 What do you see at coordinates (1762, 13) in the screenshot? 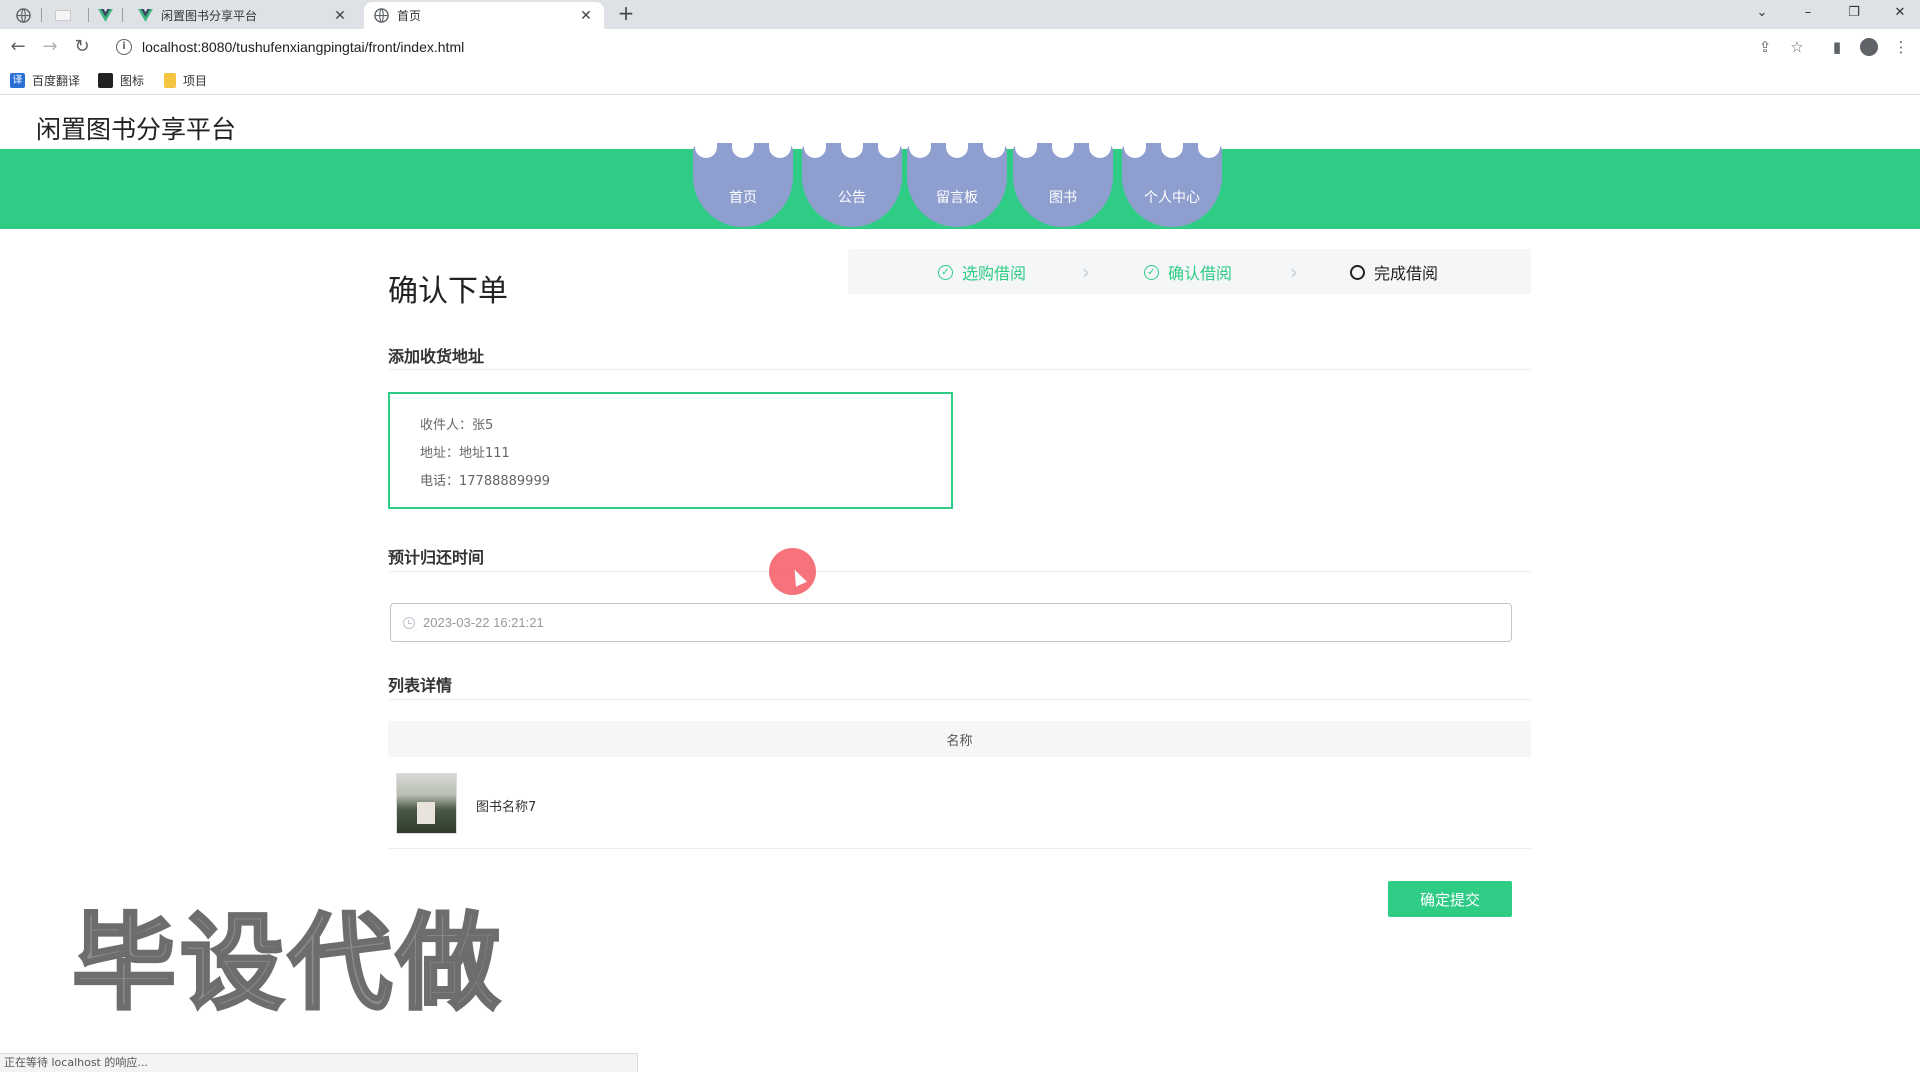
I see `tab-search-icon: ⌄` at bounding box center [1762, 13].